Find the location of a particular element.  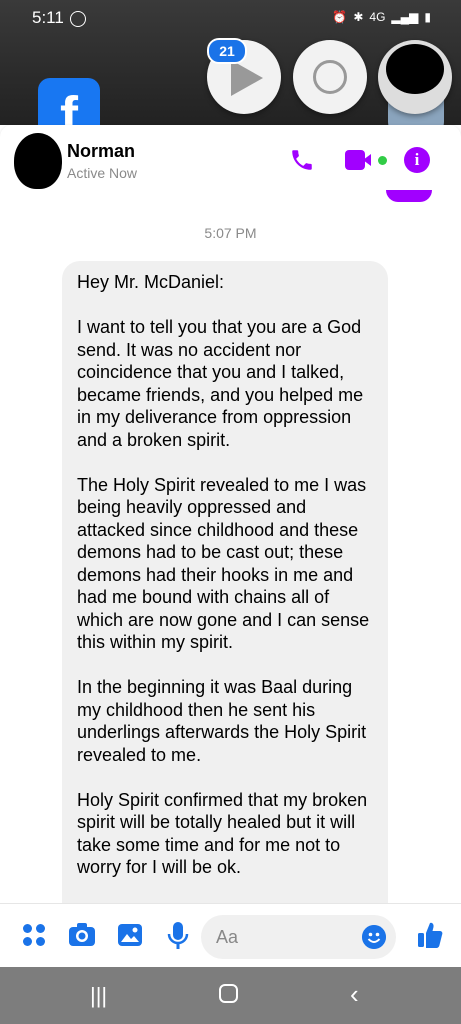

system-navigation-bar: ||| ‹ is located at coordinates (230, 995).